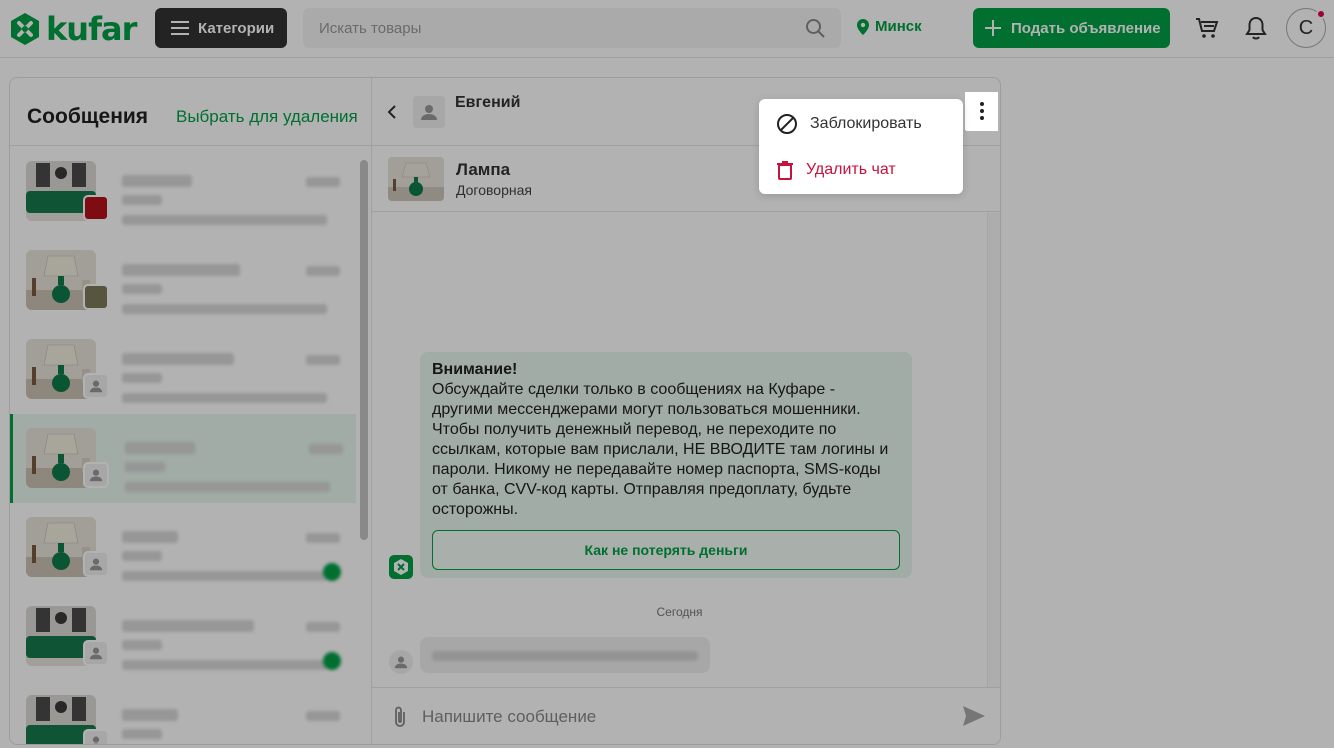 The width and height of the screenshot is (1334, 748). I want to click on message-input, so click(682, 717).